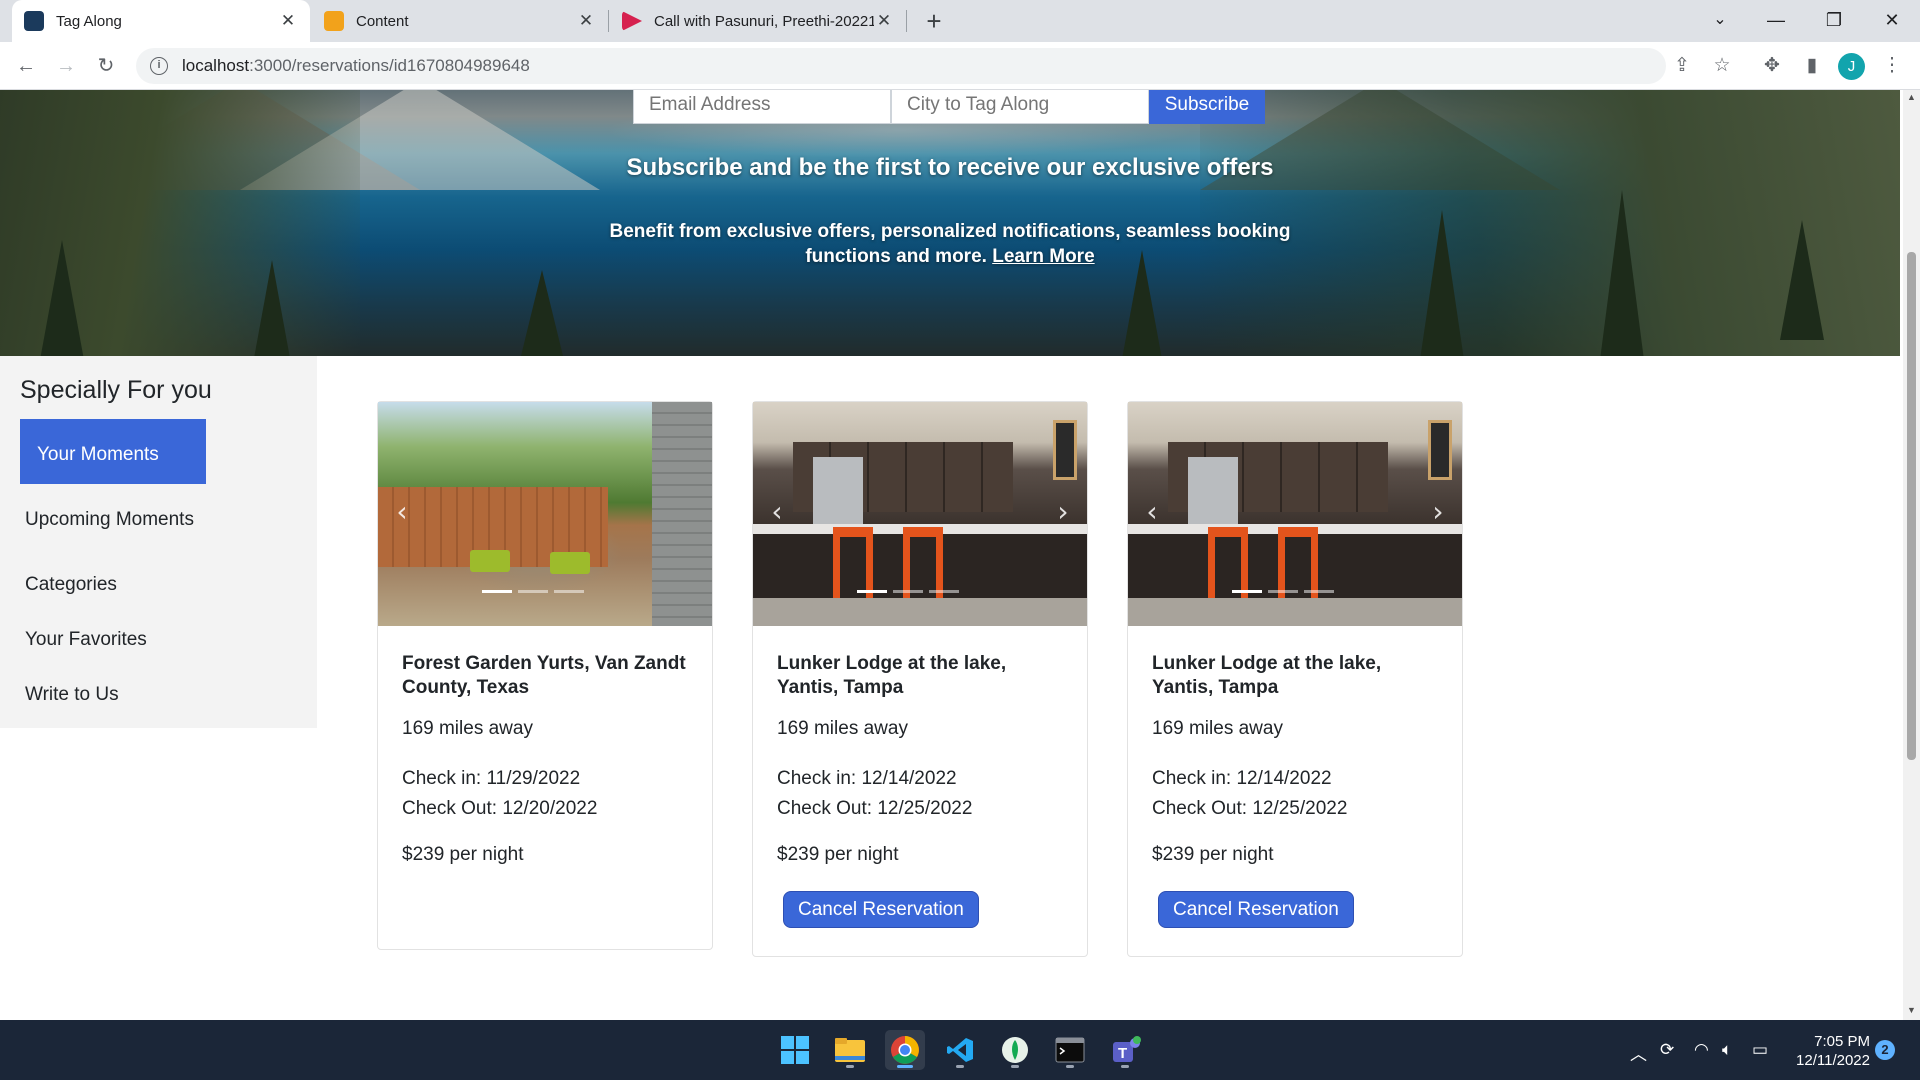  I want to click on scroll-up-icon: ▲, so click(1911, 97).